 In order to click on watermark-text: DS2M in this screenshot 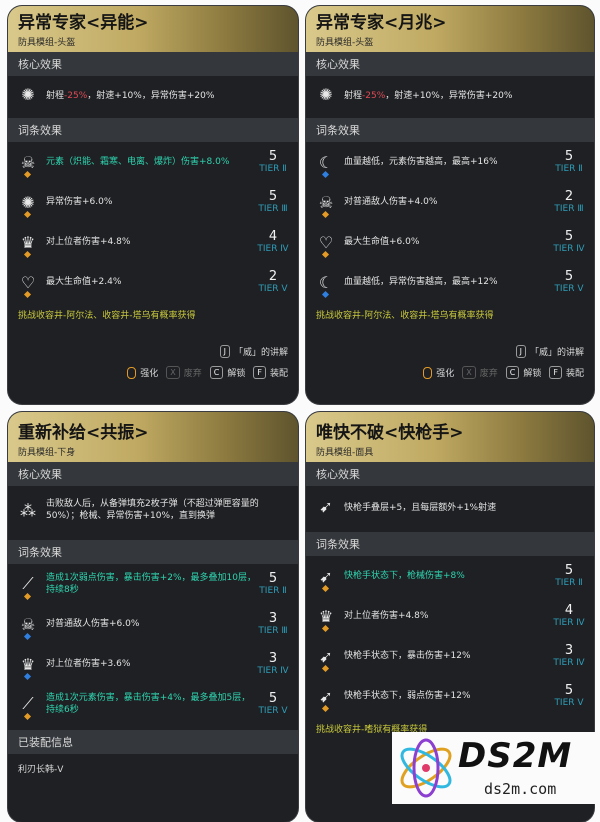, I will do `click(515, 756)`.